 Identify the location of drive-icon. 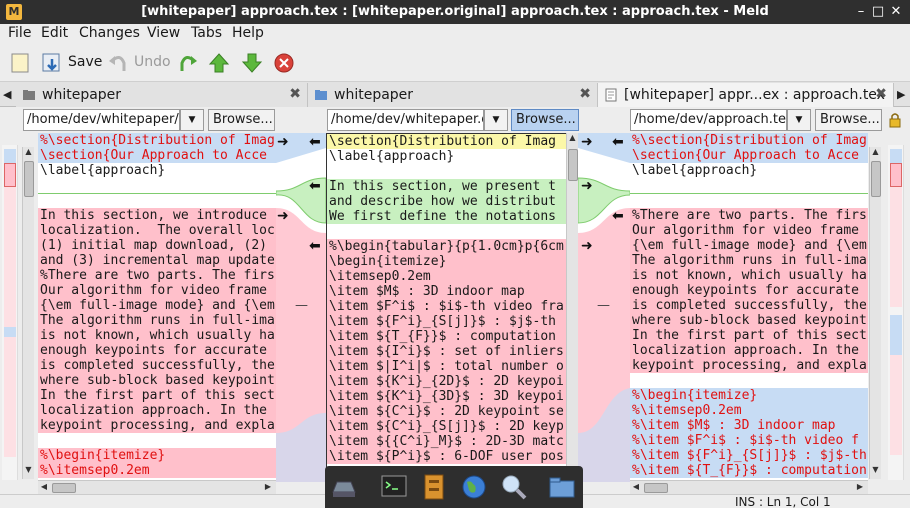
(344, 487).